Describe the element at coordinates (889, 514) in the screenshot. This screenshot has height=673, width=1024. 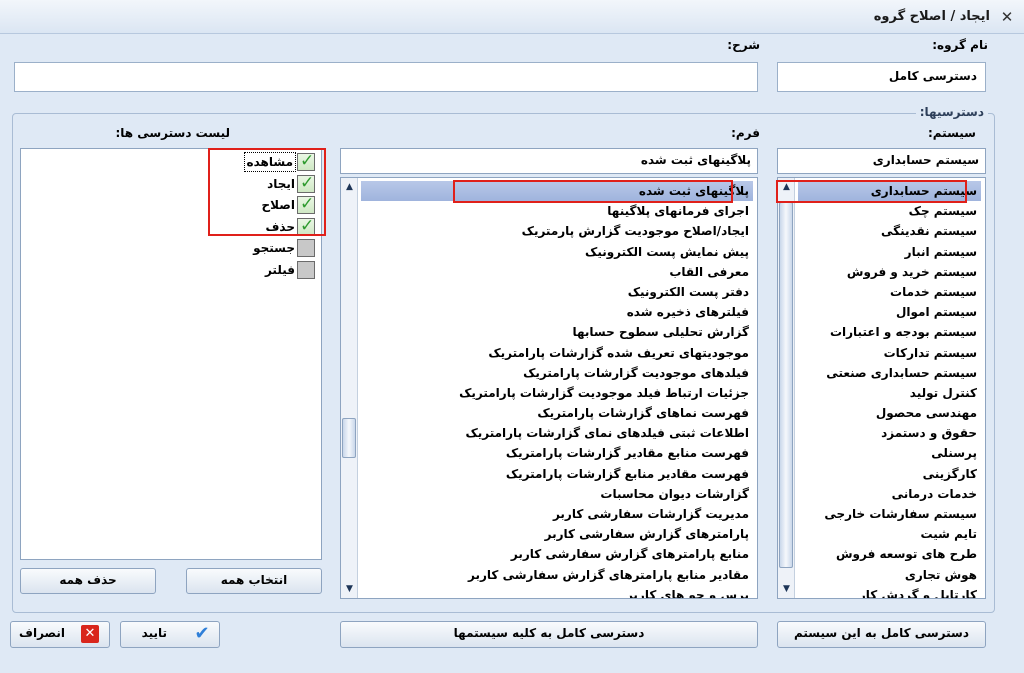
I see `system-list-item: سیستم سفارشات خارجی` at that location.